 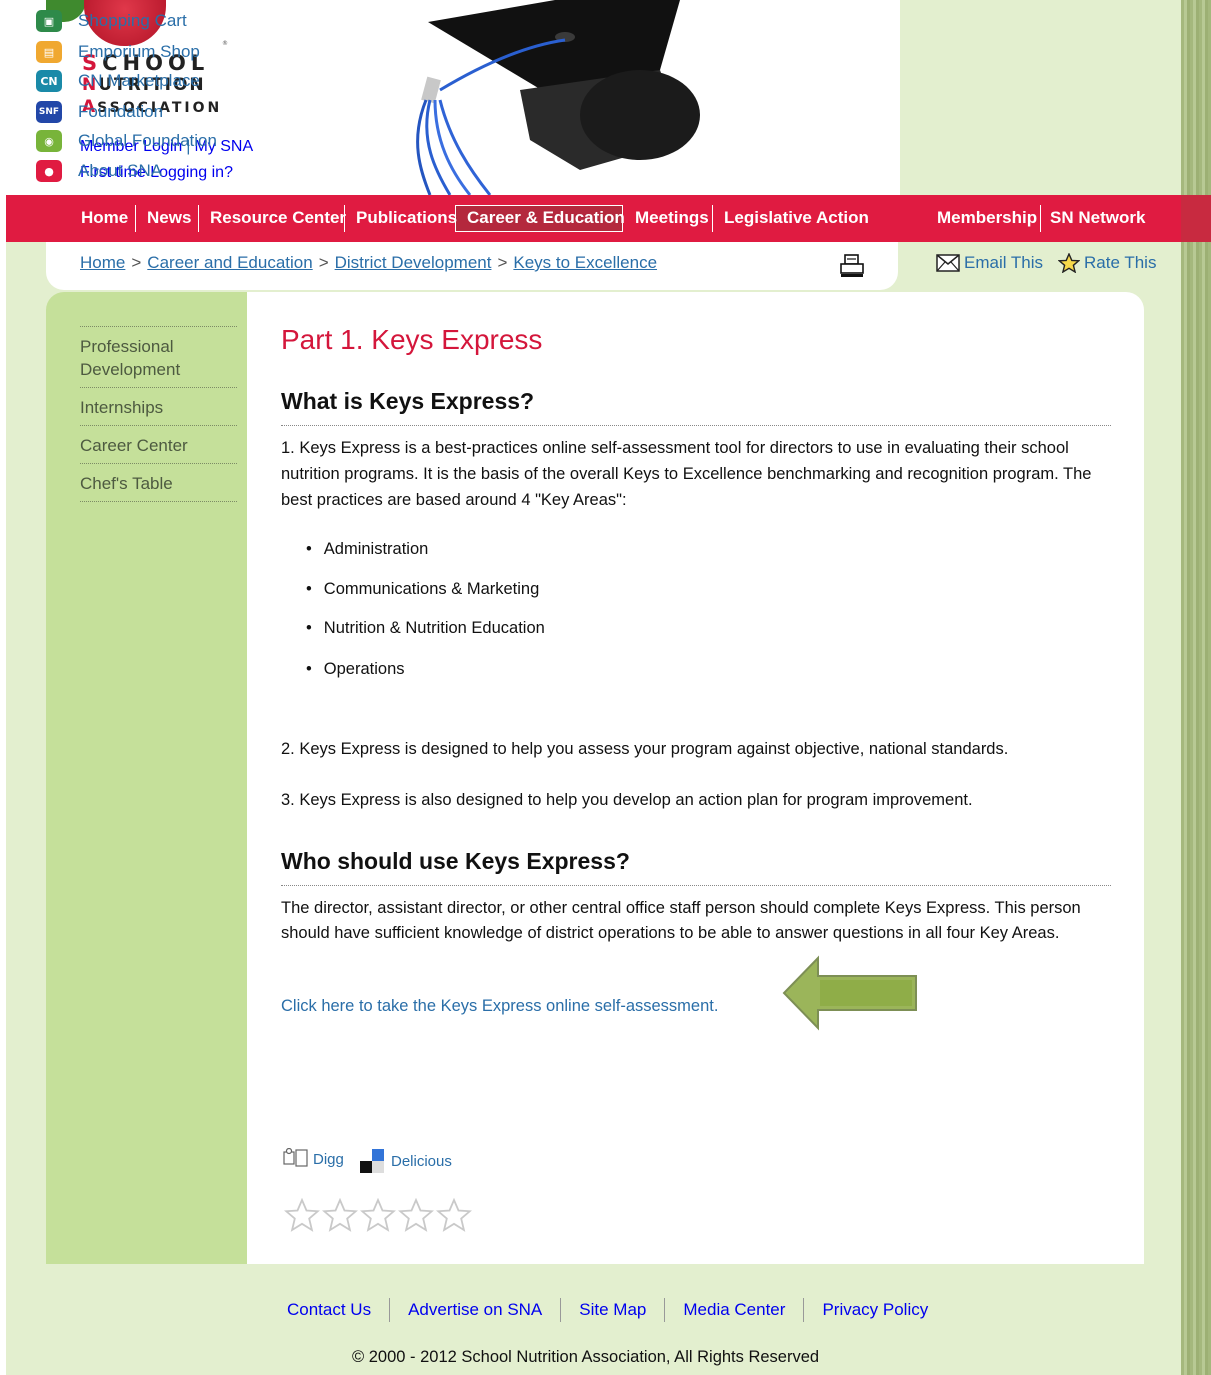 I want to click on cn-marketplace-icon: CN, so click(x=49, y=81).